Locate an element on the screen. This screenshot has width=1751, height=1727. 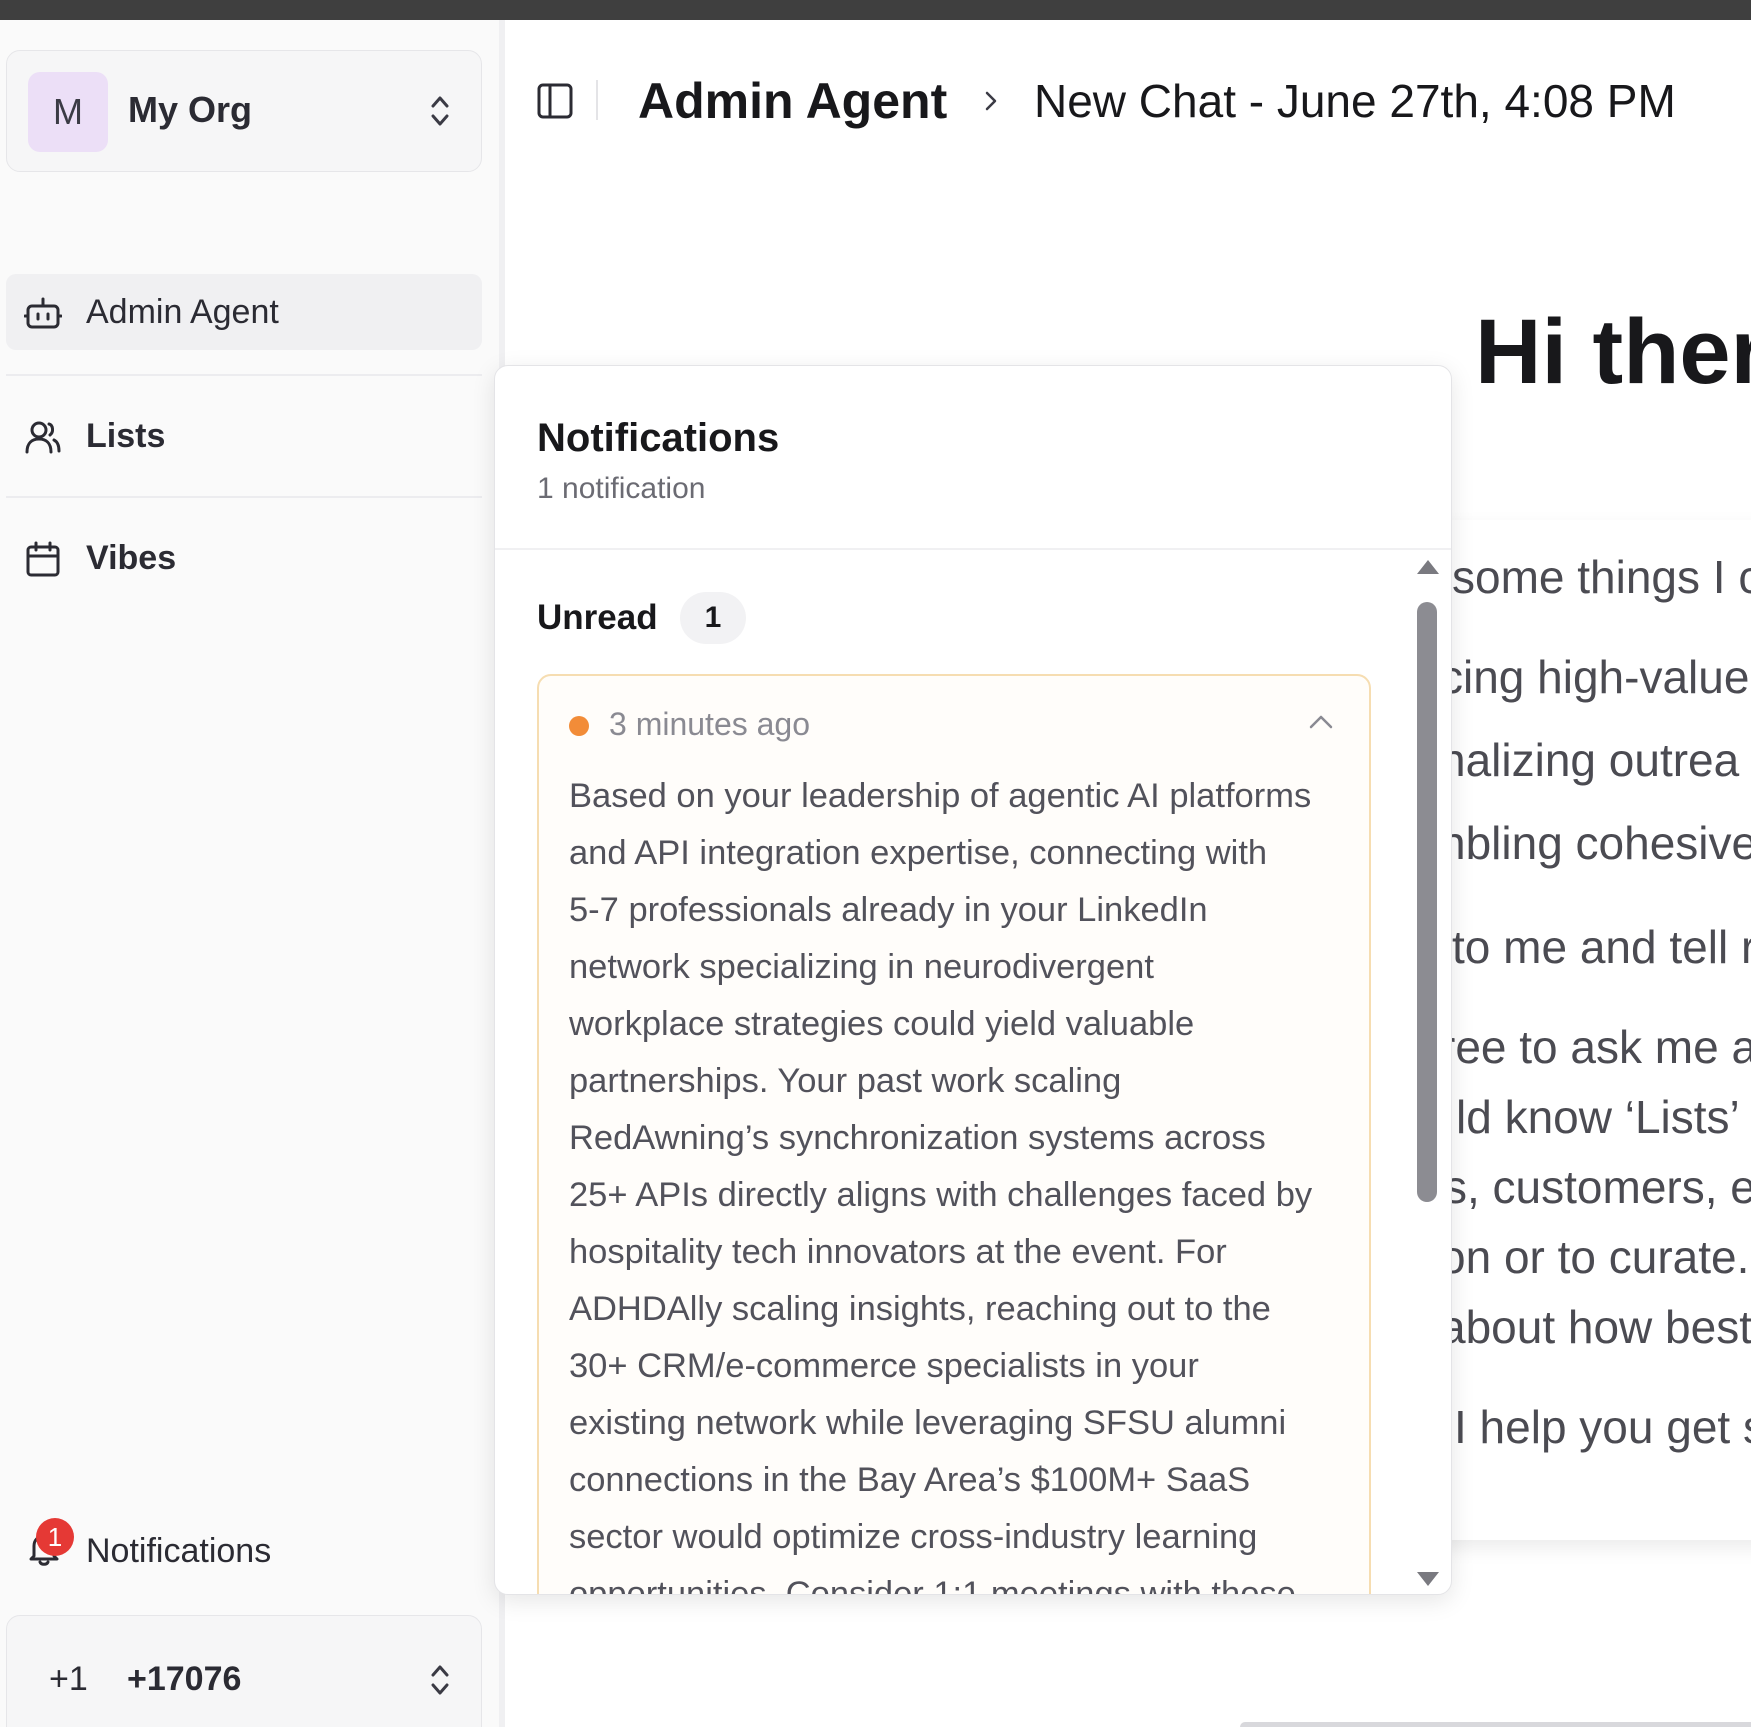
sidebar-item-notifications: 1 Notifications is located at coordinates (254, 1548).